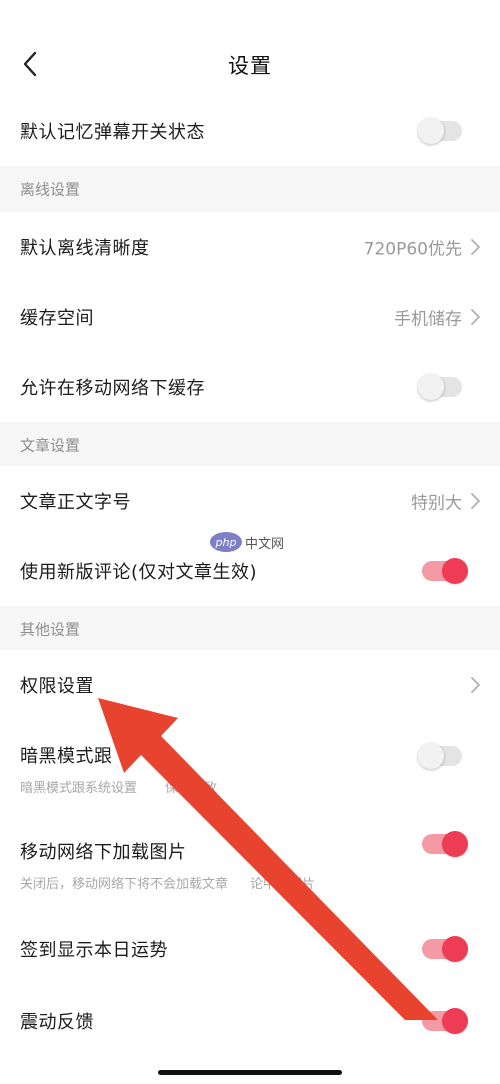 The height and width of the screenshot is (1084, 500). I want to click on vibration-toggle, so click(445, 1021).